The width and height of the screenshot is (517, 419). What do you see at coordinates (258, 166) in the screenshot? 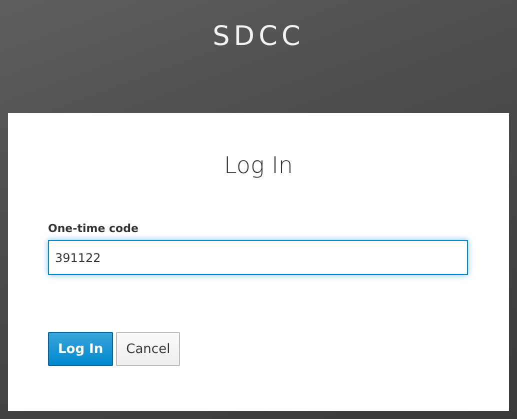
I see `login-heading: Log In` at bounding box center [258, 166].